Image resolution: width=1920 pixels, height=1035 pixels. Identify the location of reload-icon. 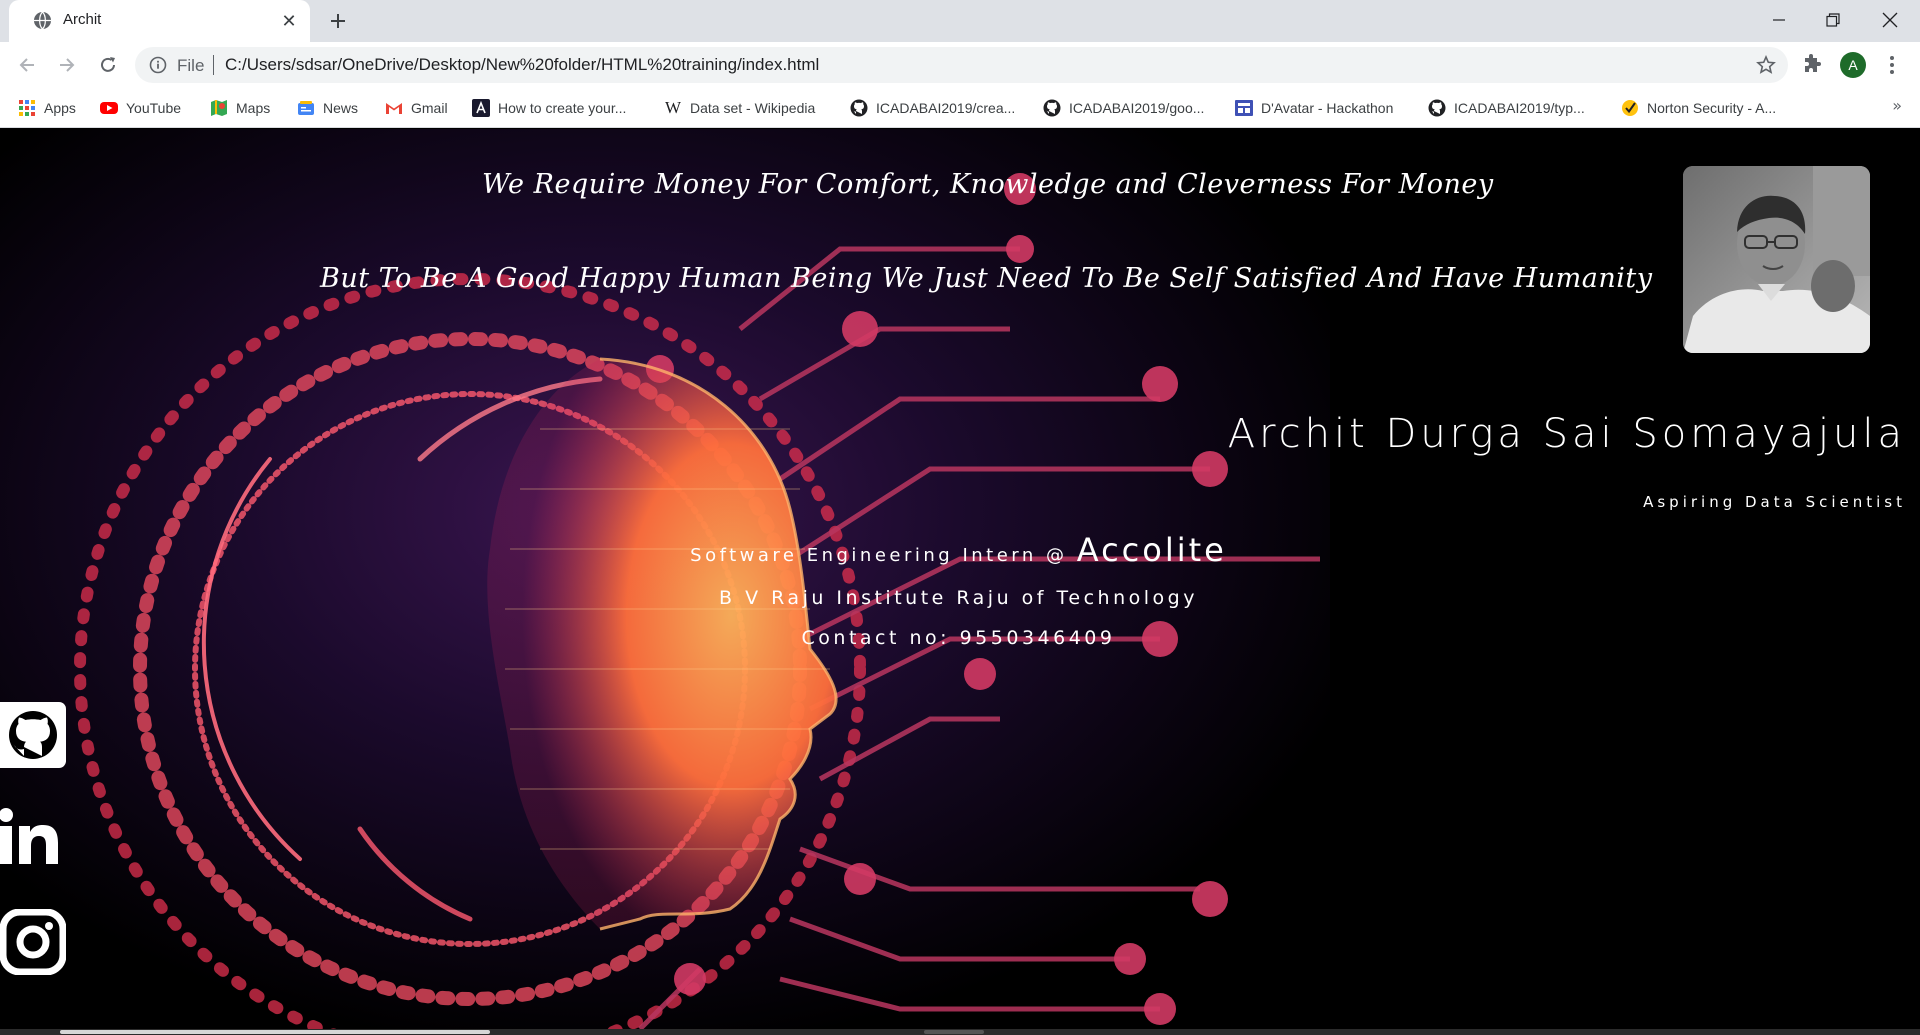
(108, 64).